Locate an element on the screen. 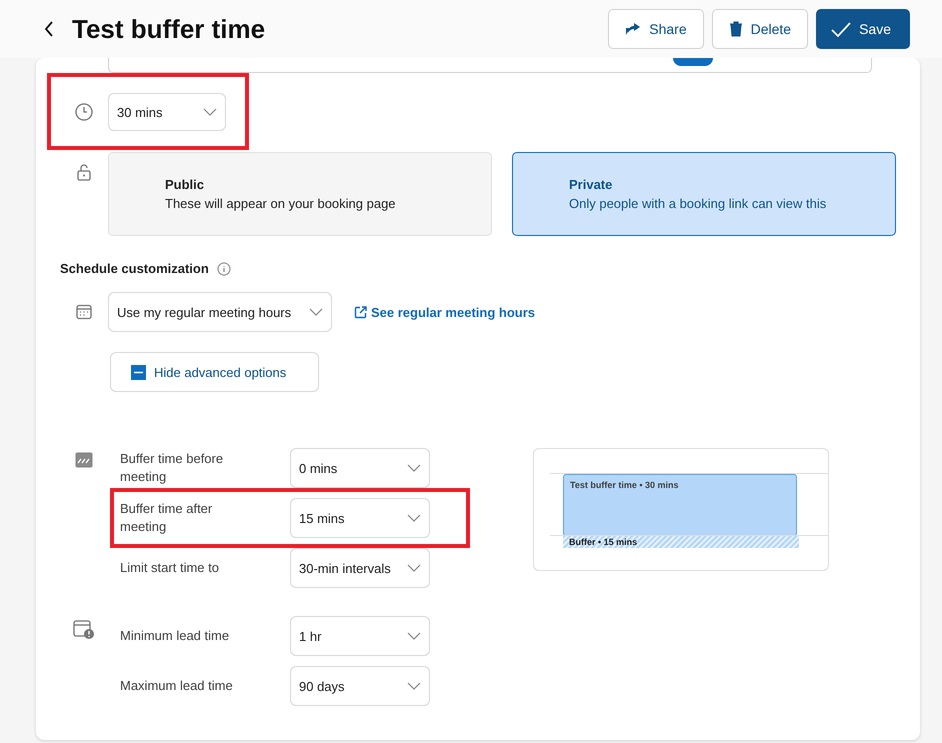 This screenshot has width=942, height=743. visibility-option: Private Only people with a booking link can view this is located at coordinates (704, 194).